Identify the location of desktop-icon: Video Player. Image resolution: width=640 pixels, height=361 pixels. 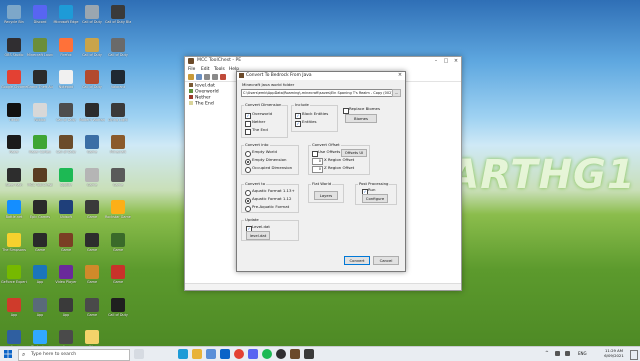
(66, 277).